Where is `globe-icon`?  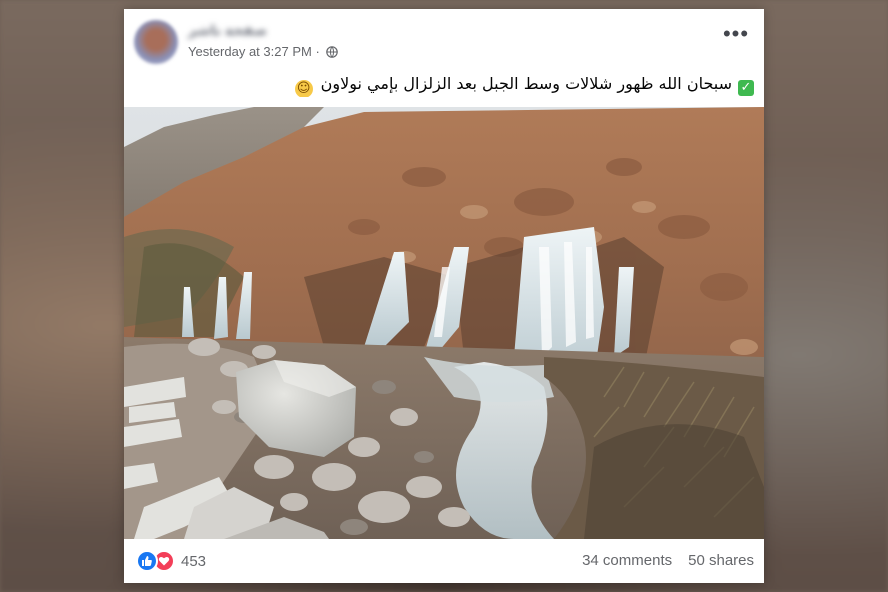 globe-icon is located at coordinates (332, 51).